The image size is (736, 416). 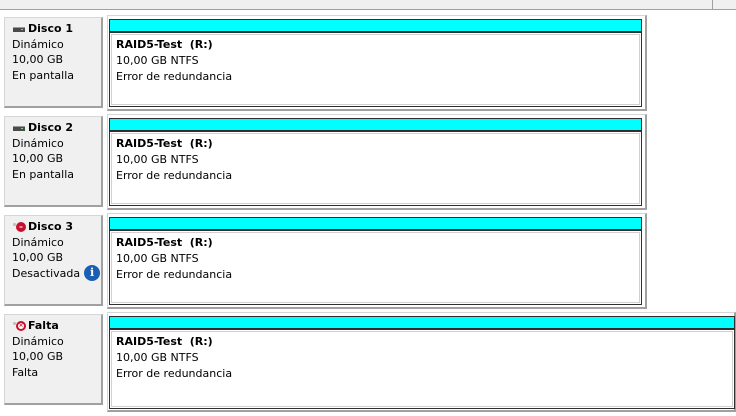 I want to click on disk-name: Disco 2, so click(x=51, y=127).